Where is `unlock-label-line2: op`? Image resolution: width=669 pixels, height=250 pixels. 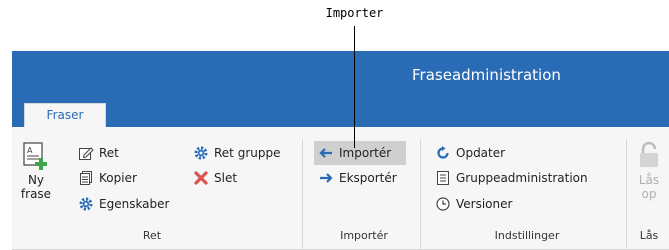
unlock-label-line2: op is located at coordinates (649, 194).